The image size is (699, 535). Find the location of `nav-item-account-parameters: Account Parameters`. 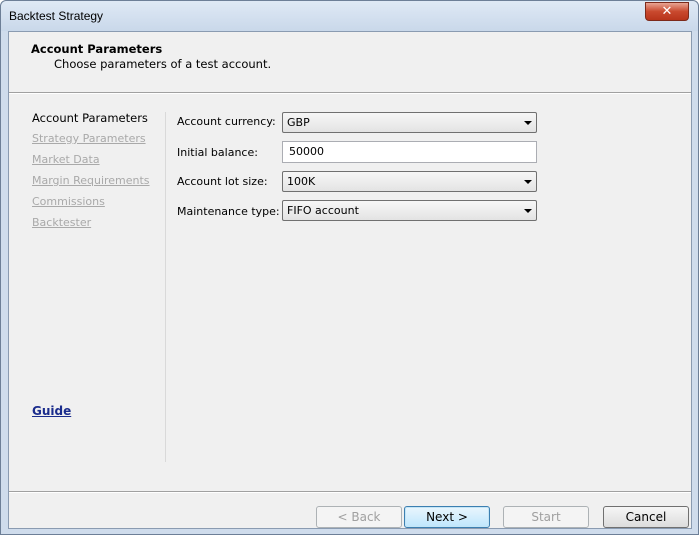

nav-item-account-parameters: Account Parameters is located at coordinates (90, 118).